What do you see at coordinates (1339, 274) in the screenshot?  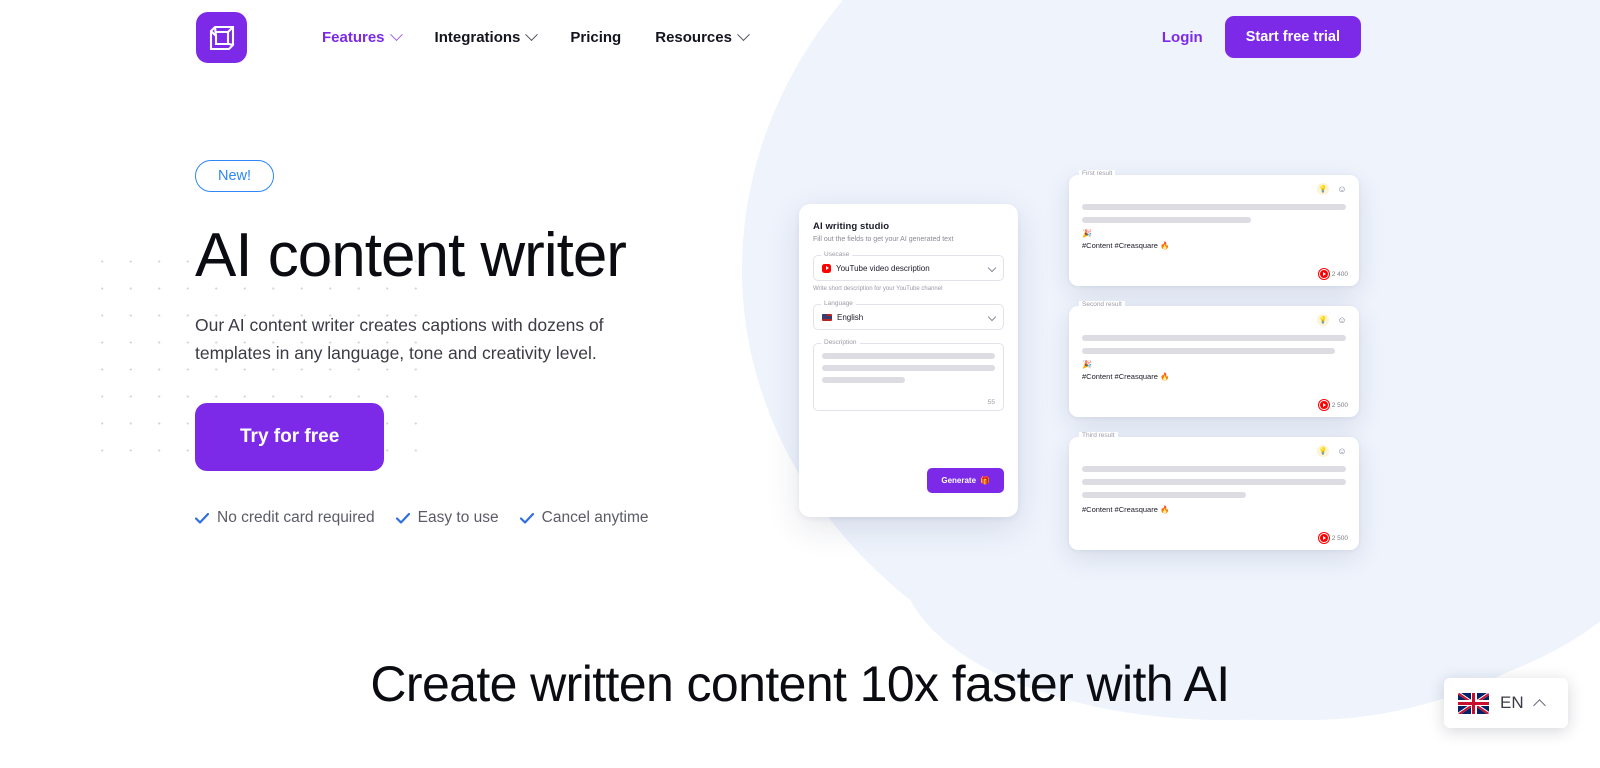 I see `result-count-value: 2 400` at bounding box center [1339, 274].